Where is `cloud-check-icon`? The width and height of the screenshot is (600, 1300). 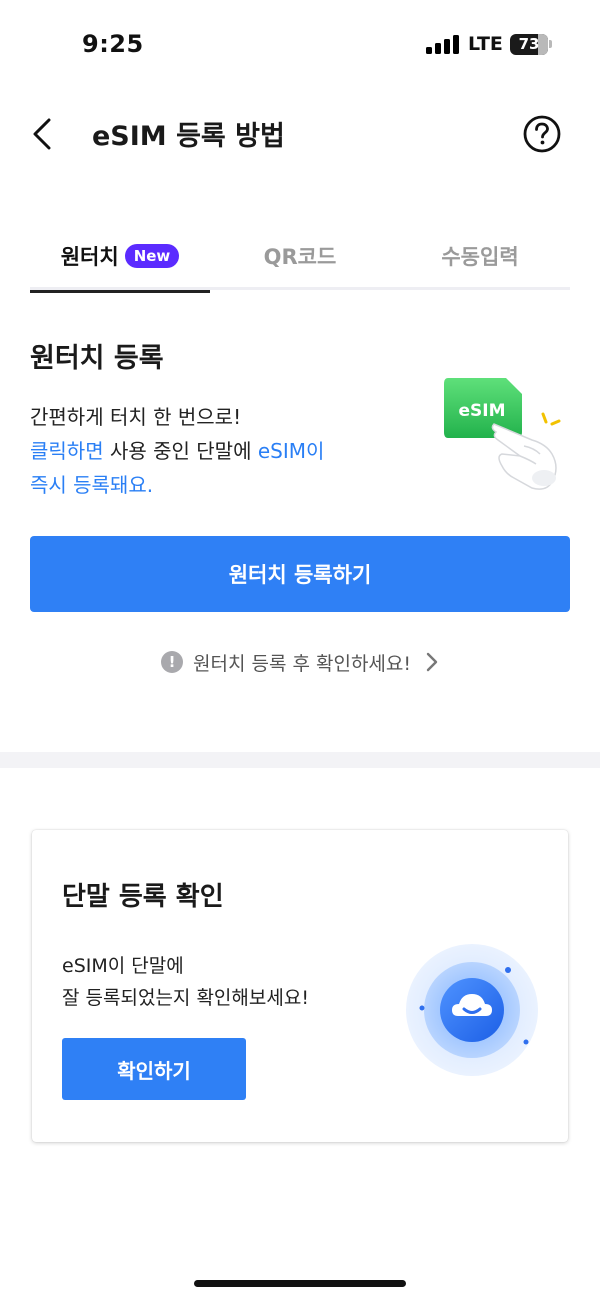 cloud-check-icon is located at coordinates (472, 1010).